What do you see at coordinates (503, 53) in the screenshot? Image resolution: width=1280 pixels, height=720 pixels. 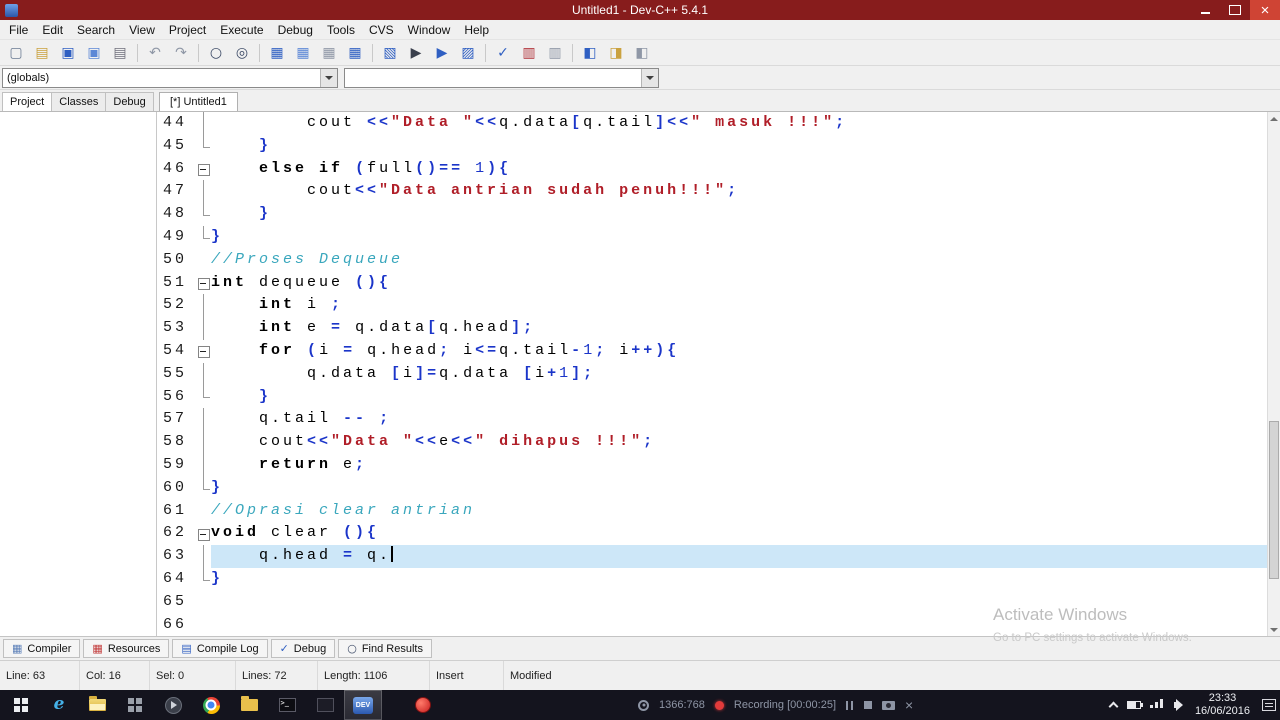 I see `syntax-check-button: ✓` at bounding box center [503, 53].